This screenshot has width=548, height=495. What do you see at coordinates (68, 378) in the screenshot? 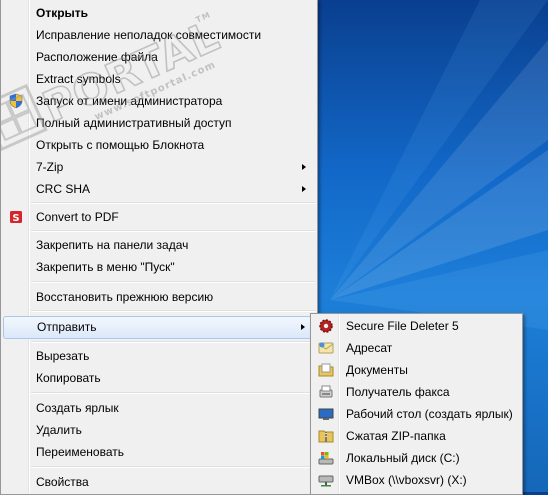
I see `menu-item-label: Копировать` at bounding box center [68, 378].